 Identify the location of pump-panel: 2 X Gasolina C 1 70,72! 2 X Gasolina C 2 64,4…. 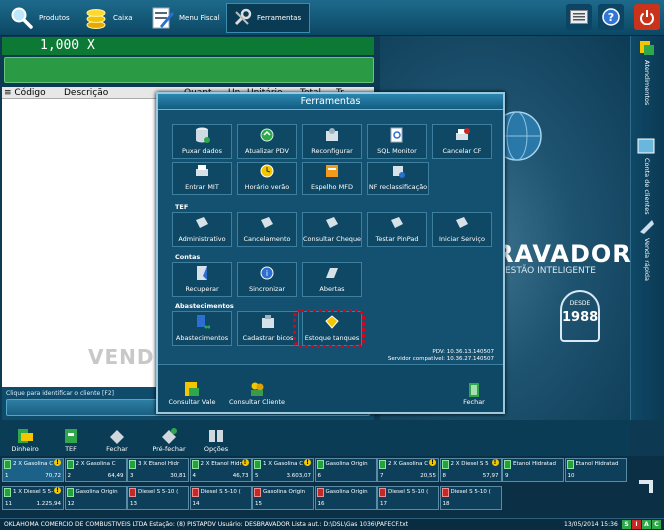
(332, 487).